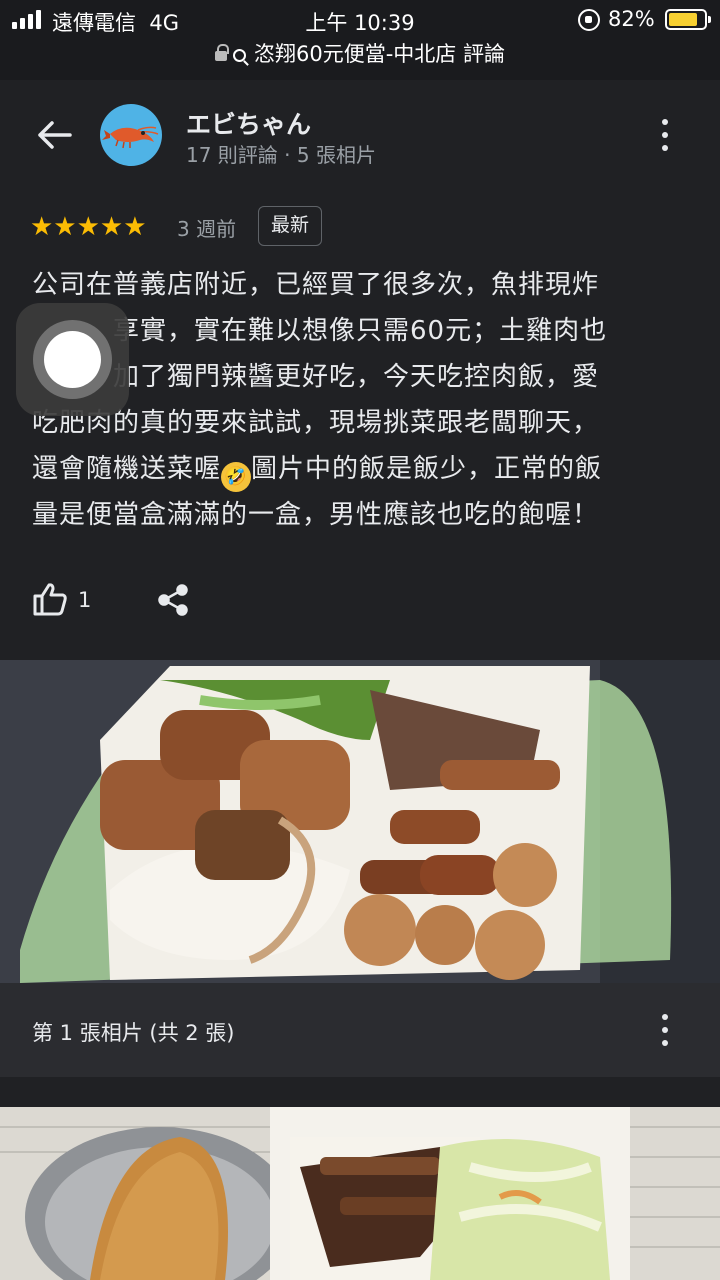  I want to click on assistive-touch-button, so click(72, 359).